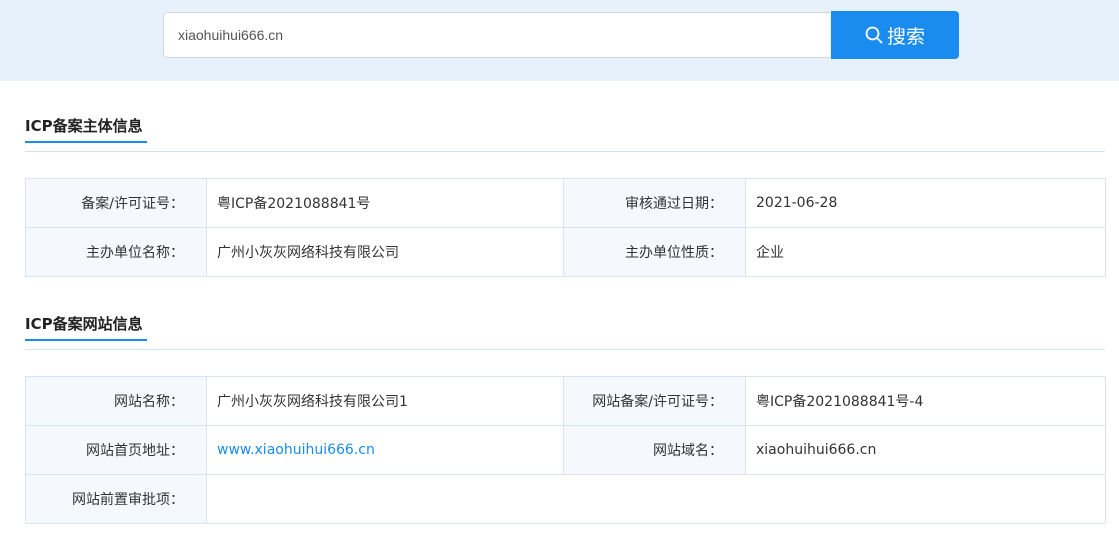 The width and height of the screenshot is (1119, 546). Describe the element at coordinates (654, 401) in the screenshot. I see `field-label: 网站备案/许可证号：` at that location.